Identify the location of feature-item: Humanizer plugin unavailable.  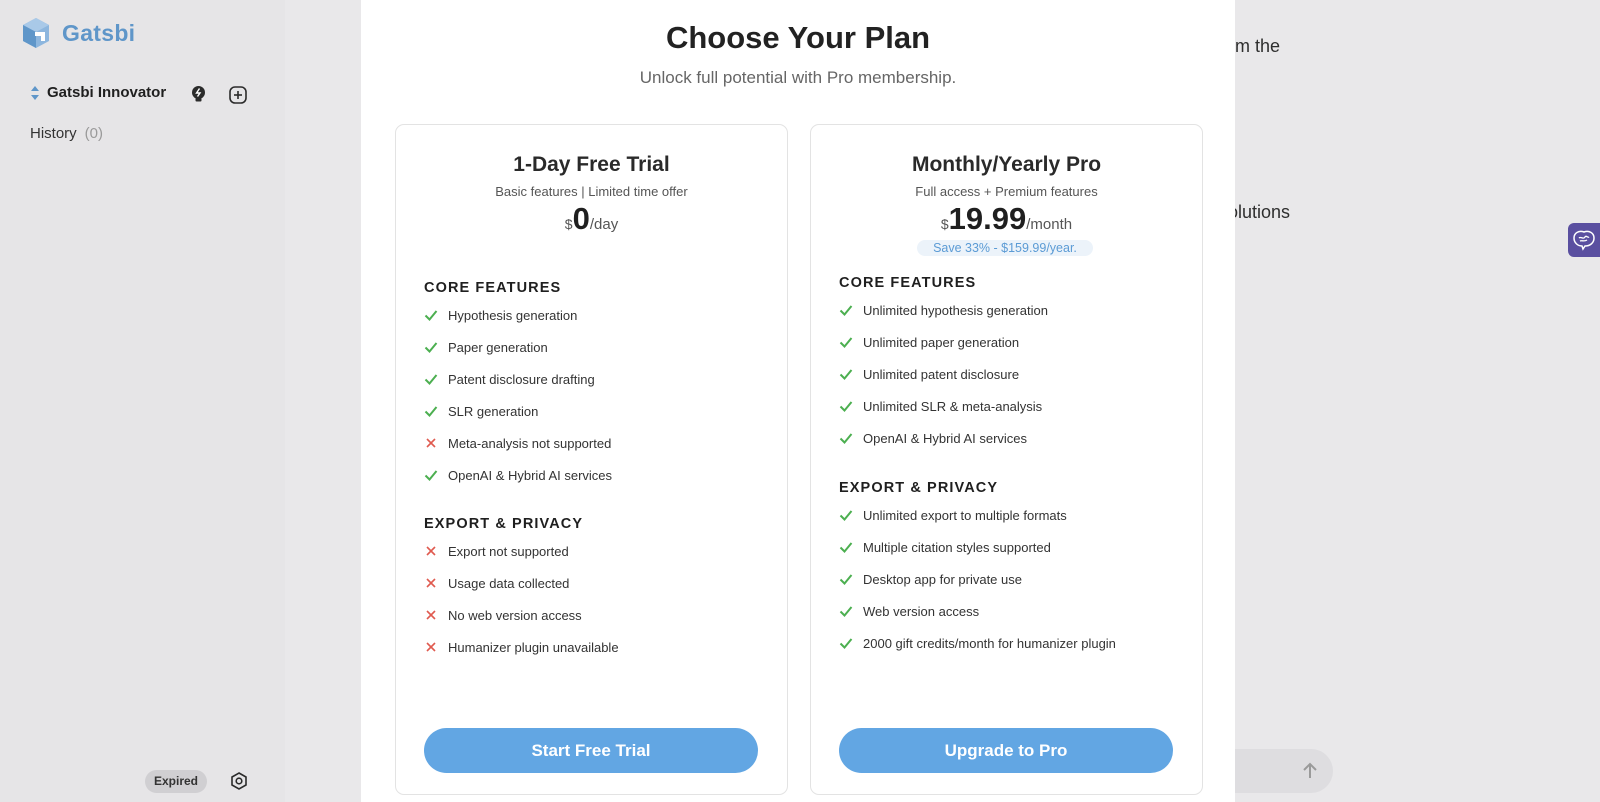
(521, 647).